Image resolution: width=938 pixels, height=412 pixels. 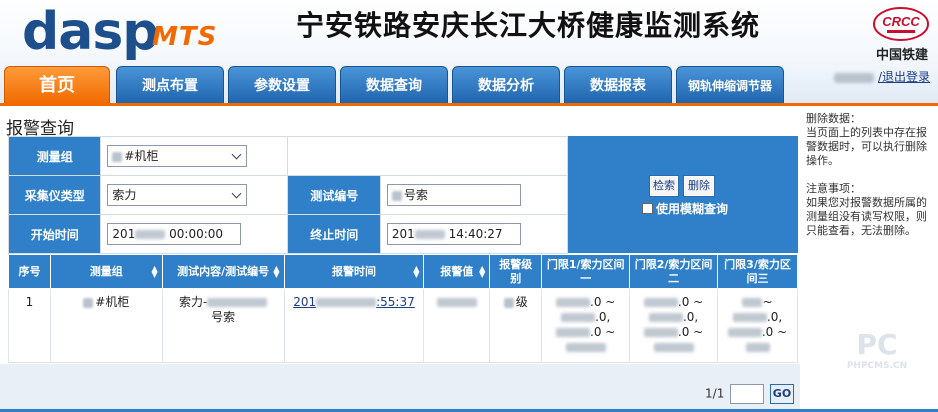 I want to click on mts-logo: MTS, so click(x=185, y=37).